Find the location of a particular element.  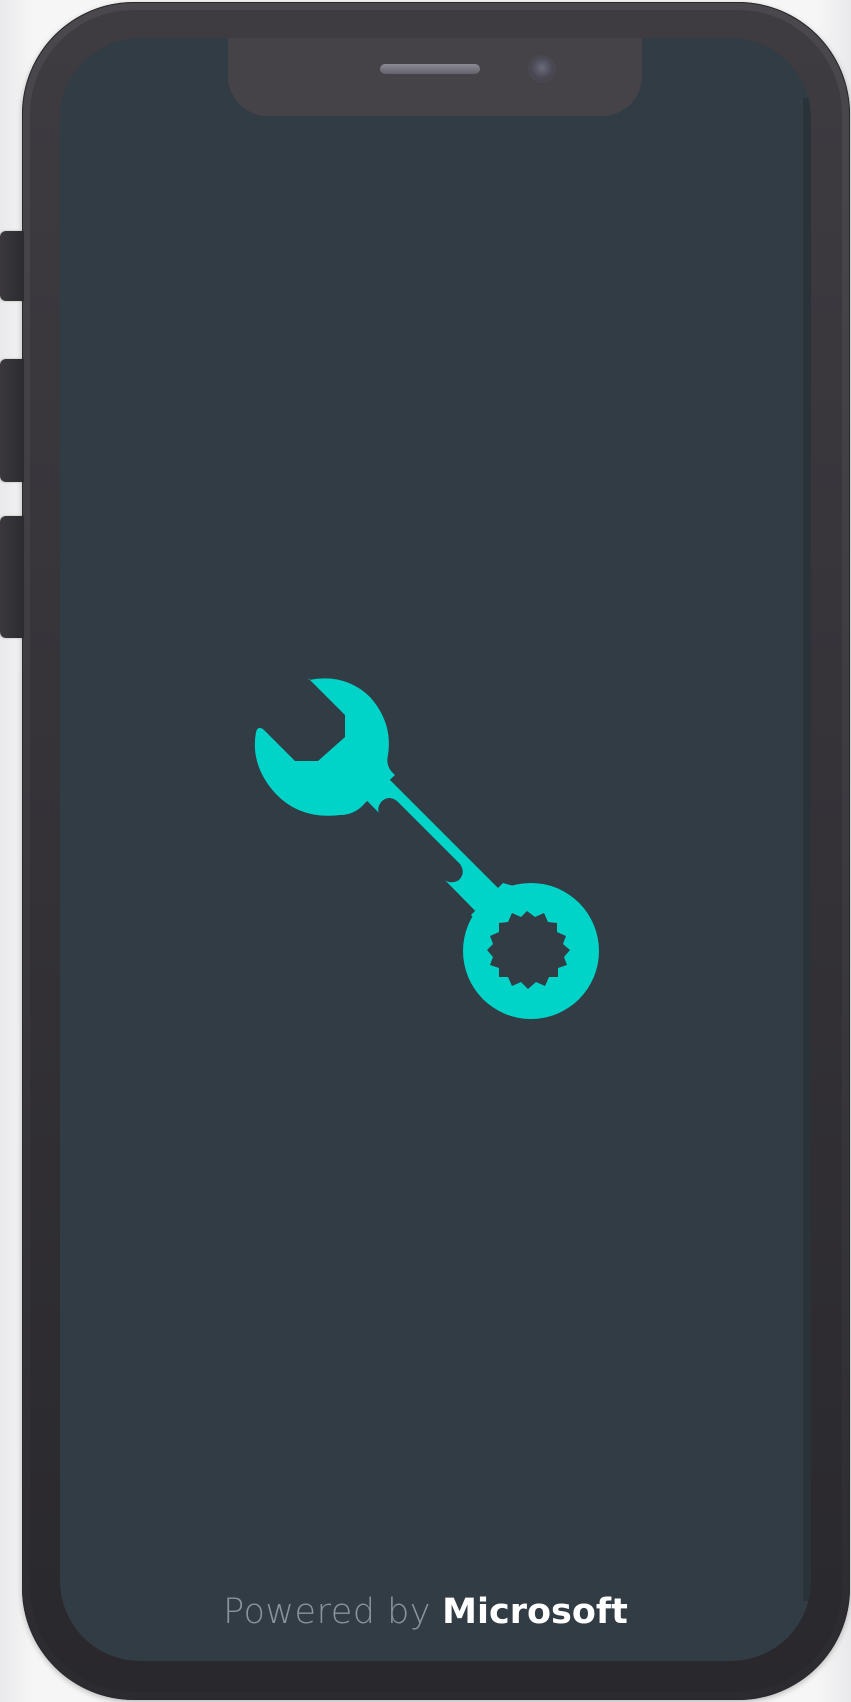

speaker-grille is located at coordinates (430, 69).